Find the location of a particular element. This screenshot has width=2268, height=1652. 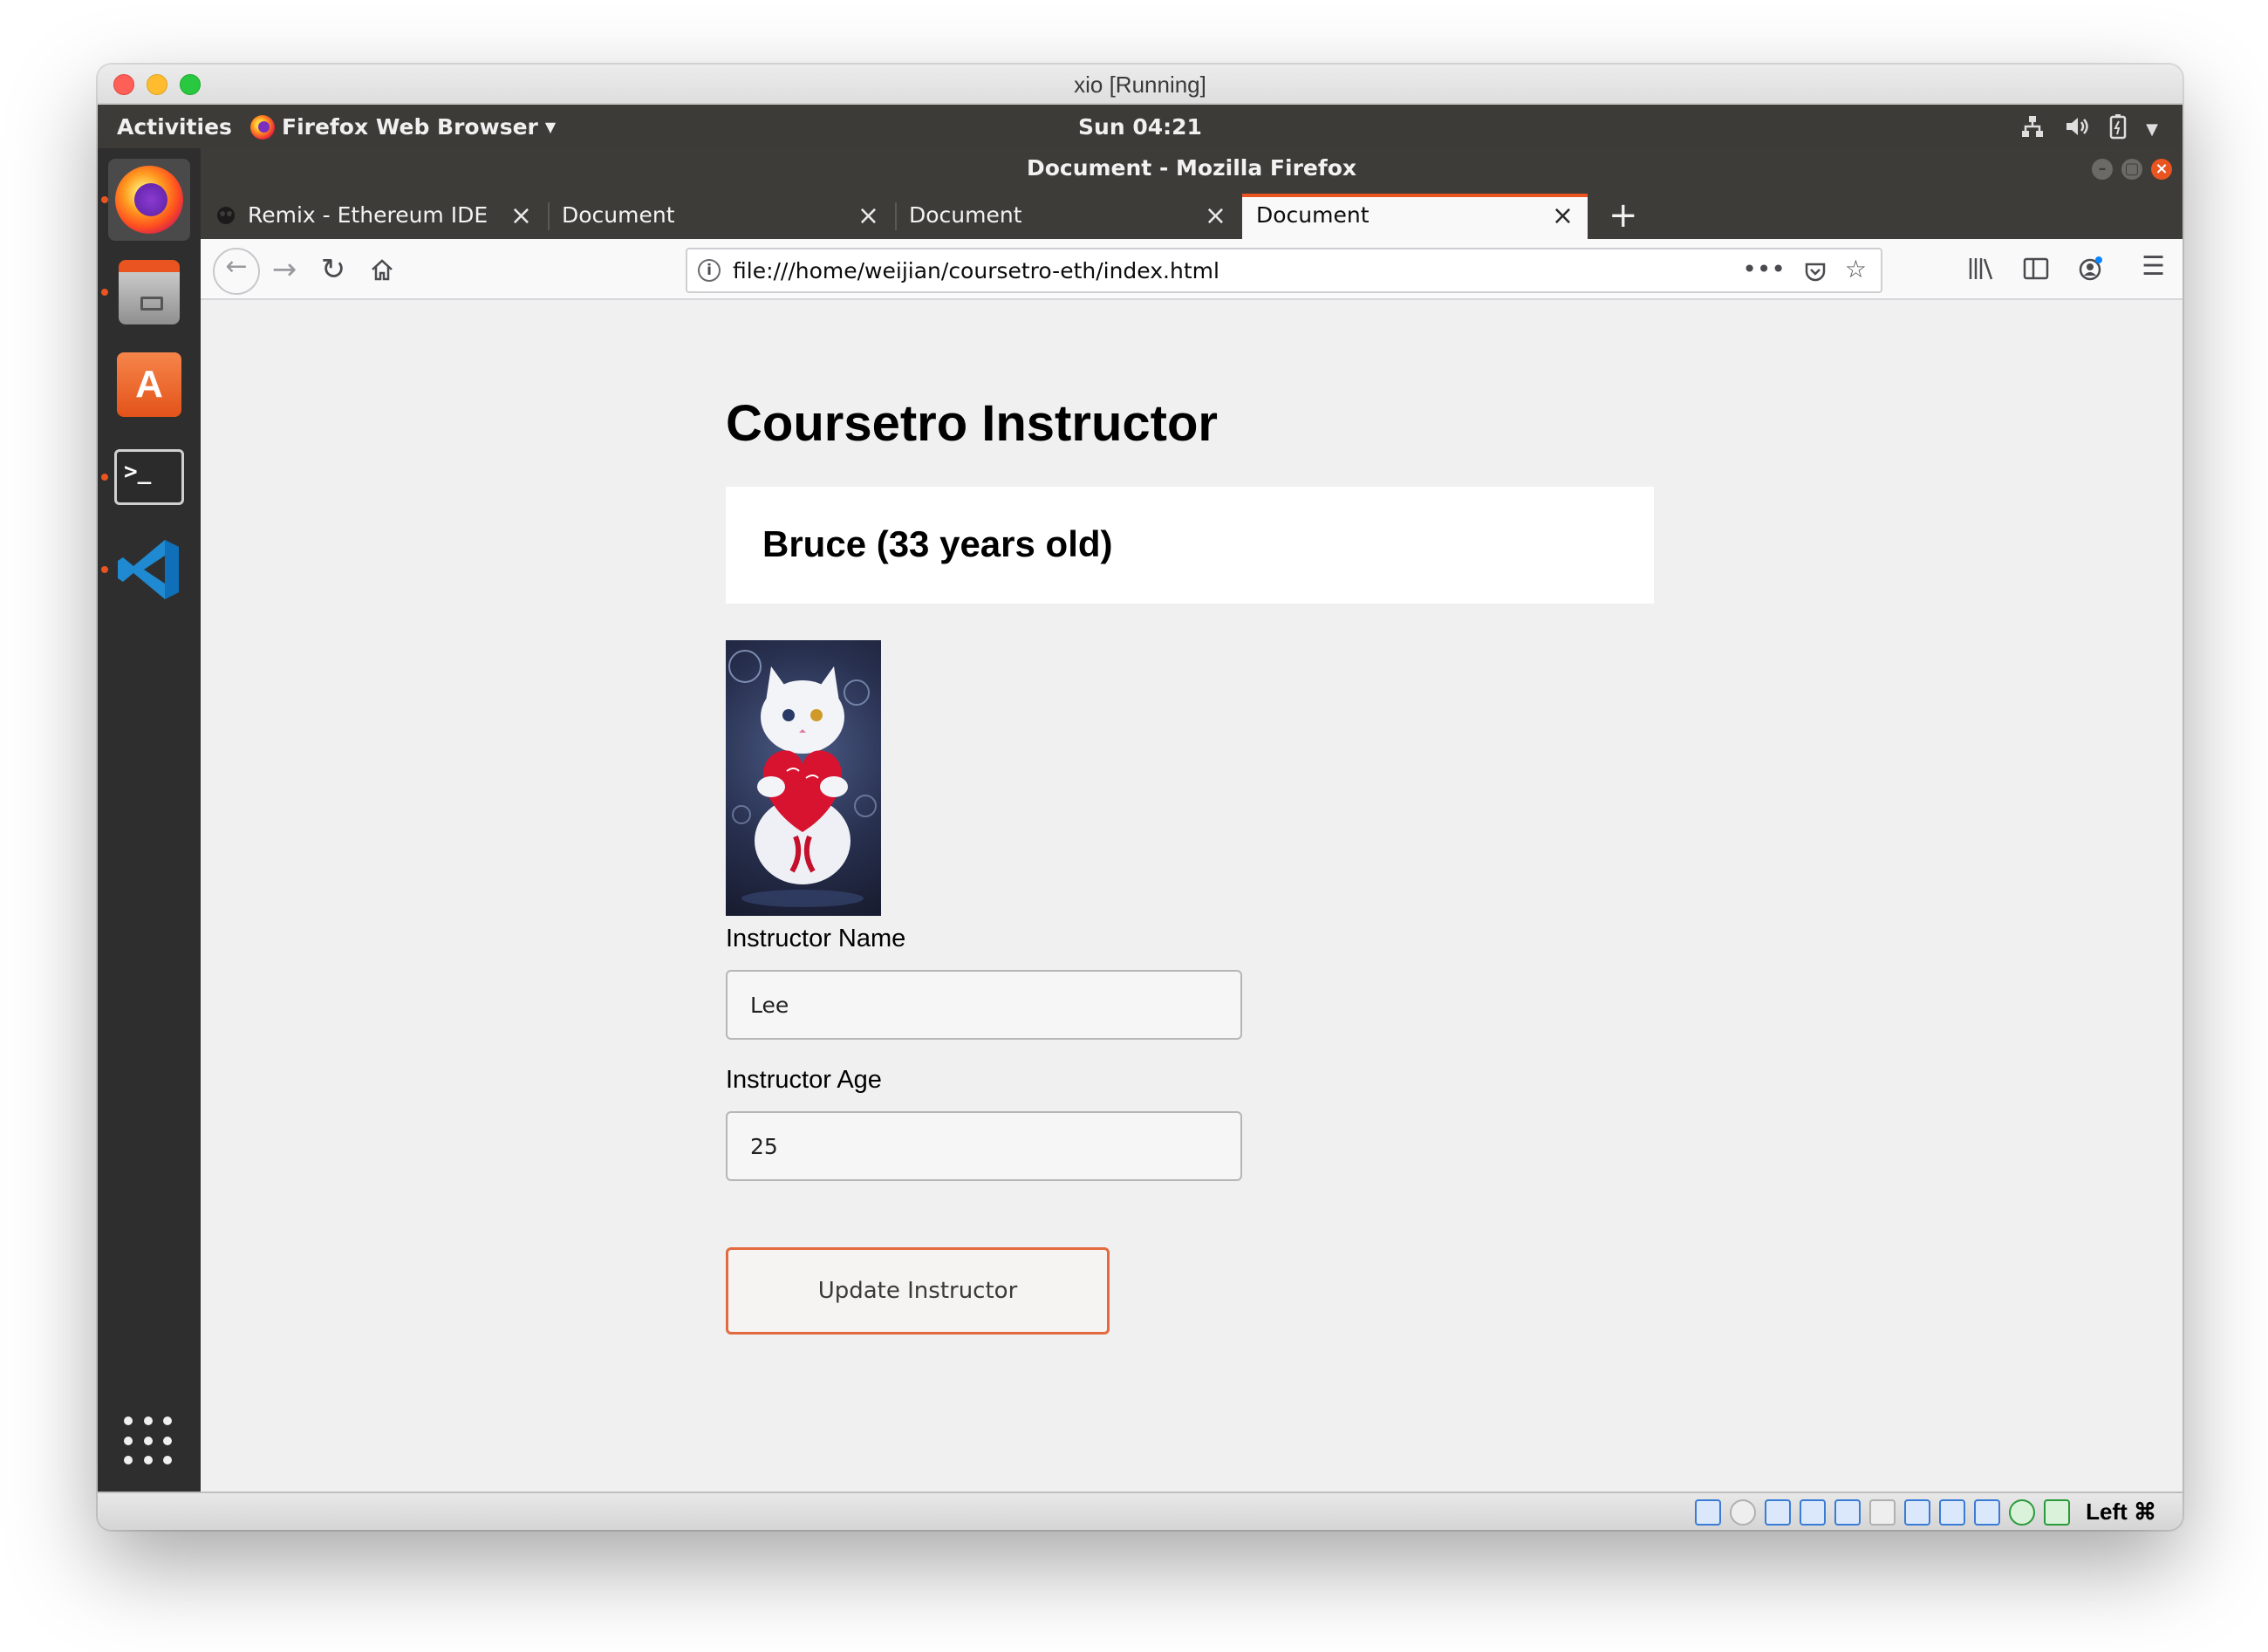

mouse-integration-icon is located at coordinates (2023, 1512).